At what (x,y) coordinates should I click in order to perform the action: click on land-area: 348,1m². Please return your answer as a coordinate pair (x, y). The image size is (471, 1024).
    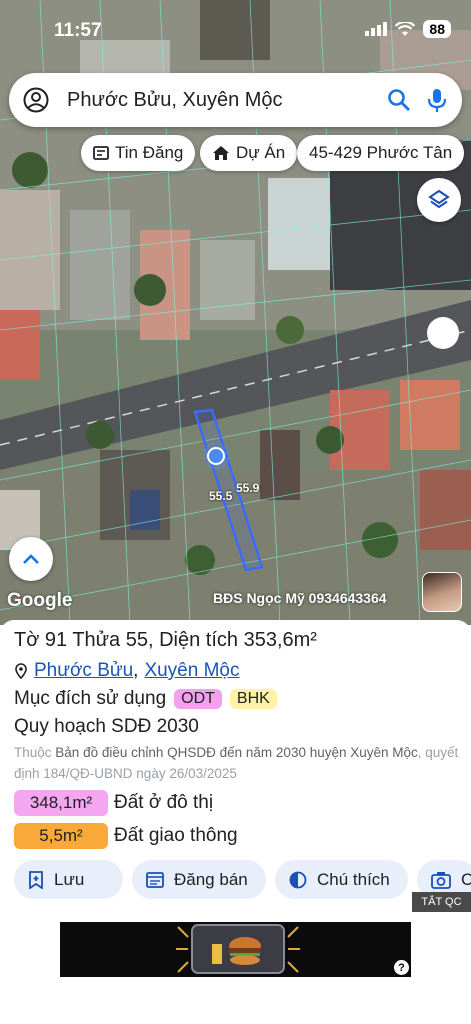
    Looking at the image, I should click on (61, 803).